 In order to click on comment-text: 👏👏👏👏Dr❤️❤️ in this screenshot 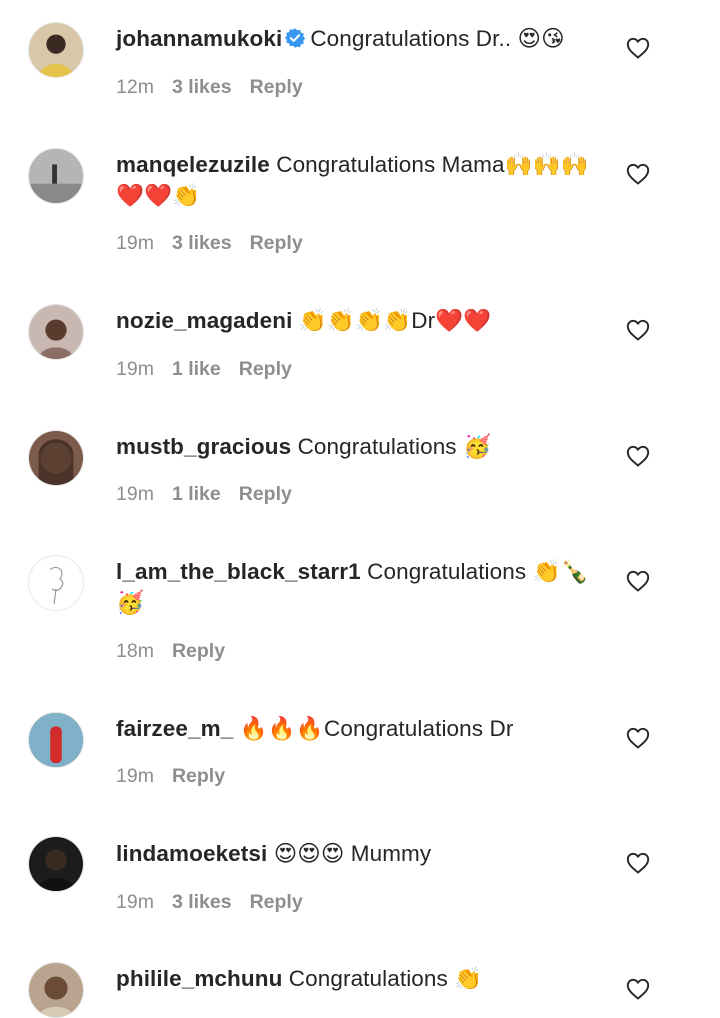, I will do `click(395, 320)`.